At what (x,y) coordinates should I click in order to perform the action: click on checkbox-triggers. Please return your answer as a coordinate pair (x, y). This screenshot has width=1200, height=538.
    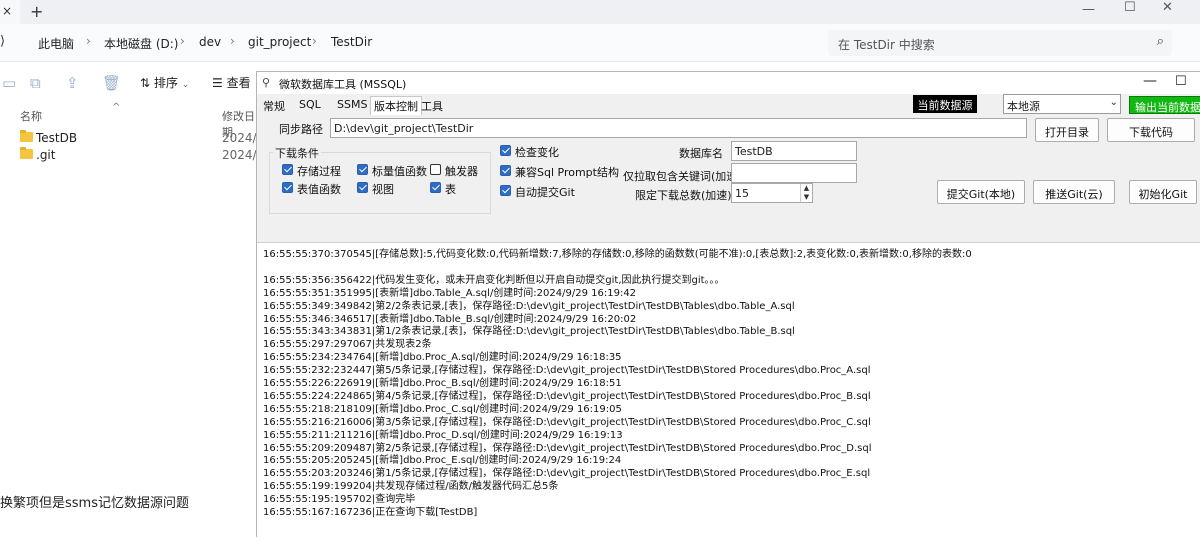
    Looking at the image, I should click on (435, 169).